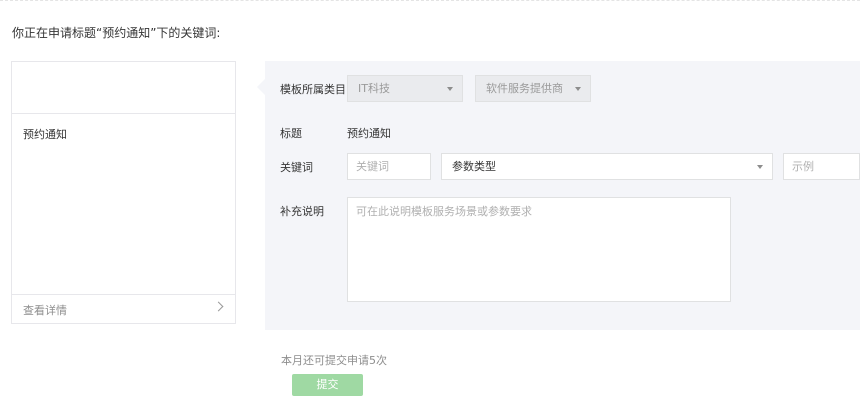 The width and height of the screenshot is (860, 404). I want to click on param-type-value: 参数类型, so click(474, 166).